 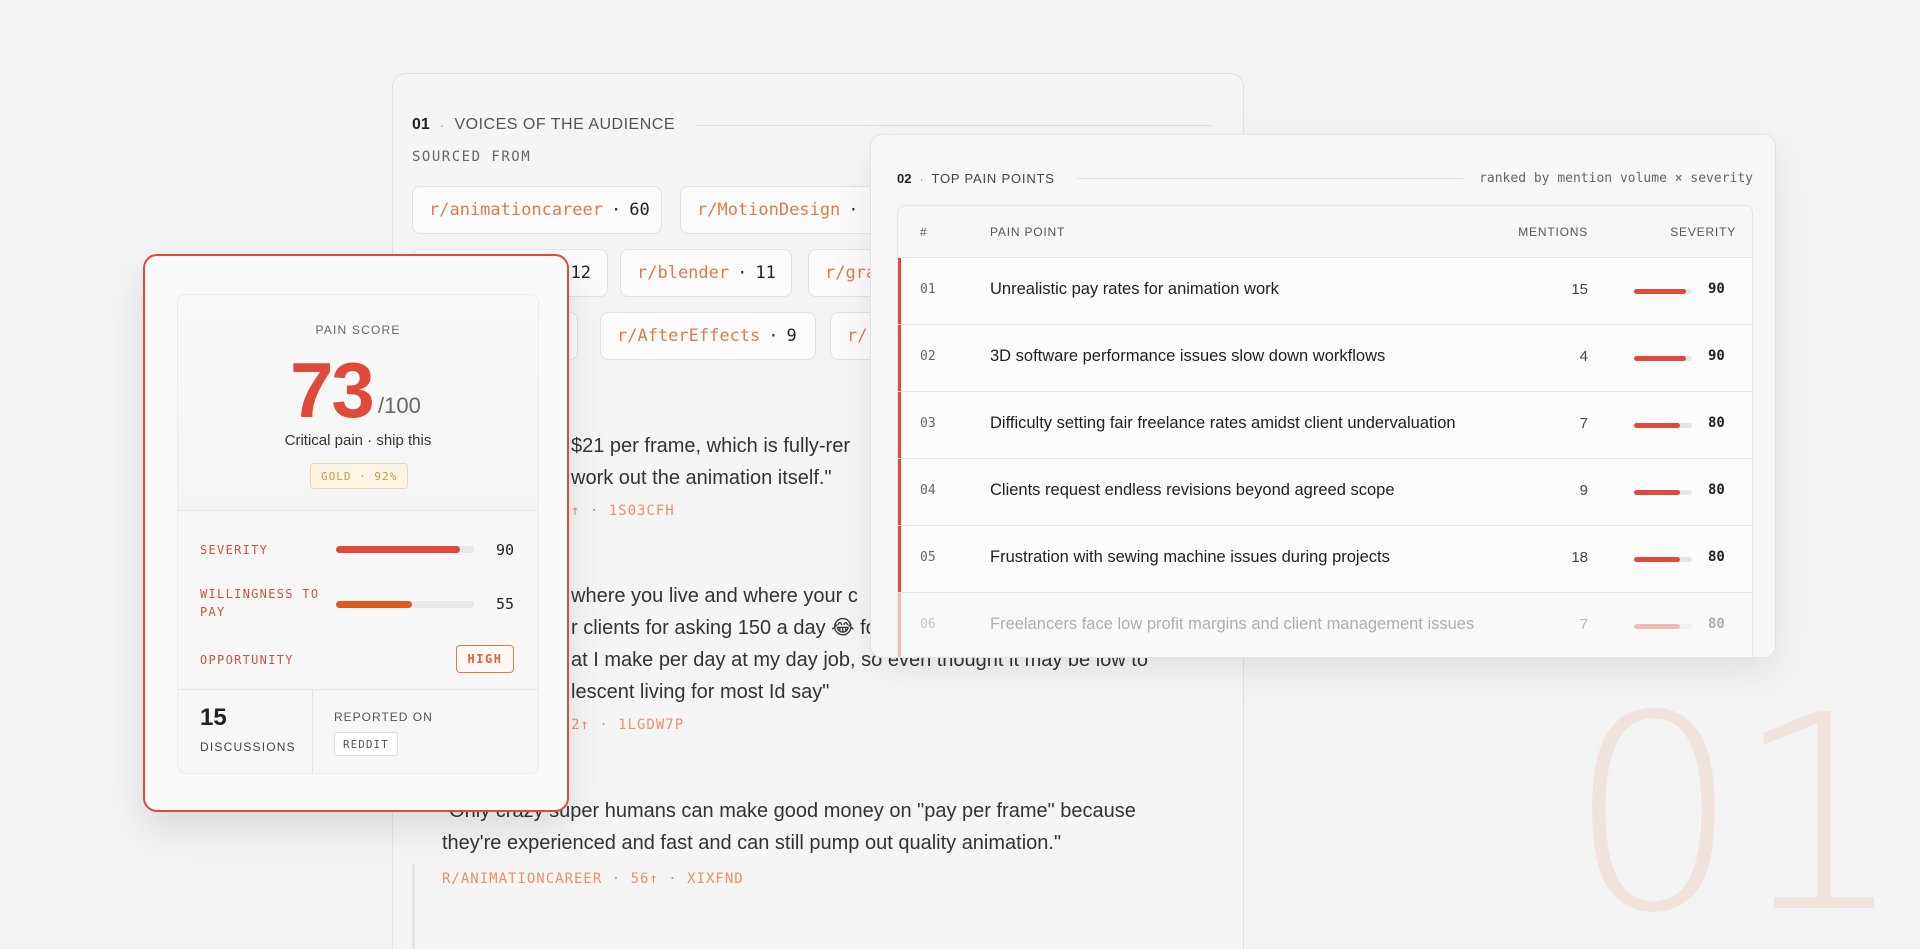 What do you see at coordinates (1583, 490) in the screenshot?
I see `mentions-count: 9` at bounding box center [1583, 490].